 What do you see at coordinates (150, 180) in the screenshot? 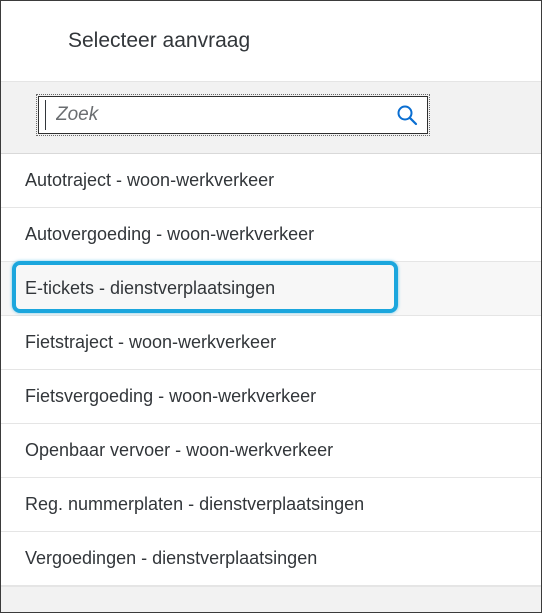
I see `list-item-label: Autotraject - woon-werkverkeer` at bounding box center [150, 180].